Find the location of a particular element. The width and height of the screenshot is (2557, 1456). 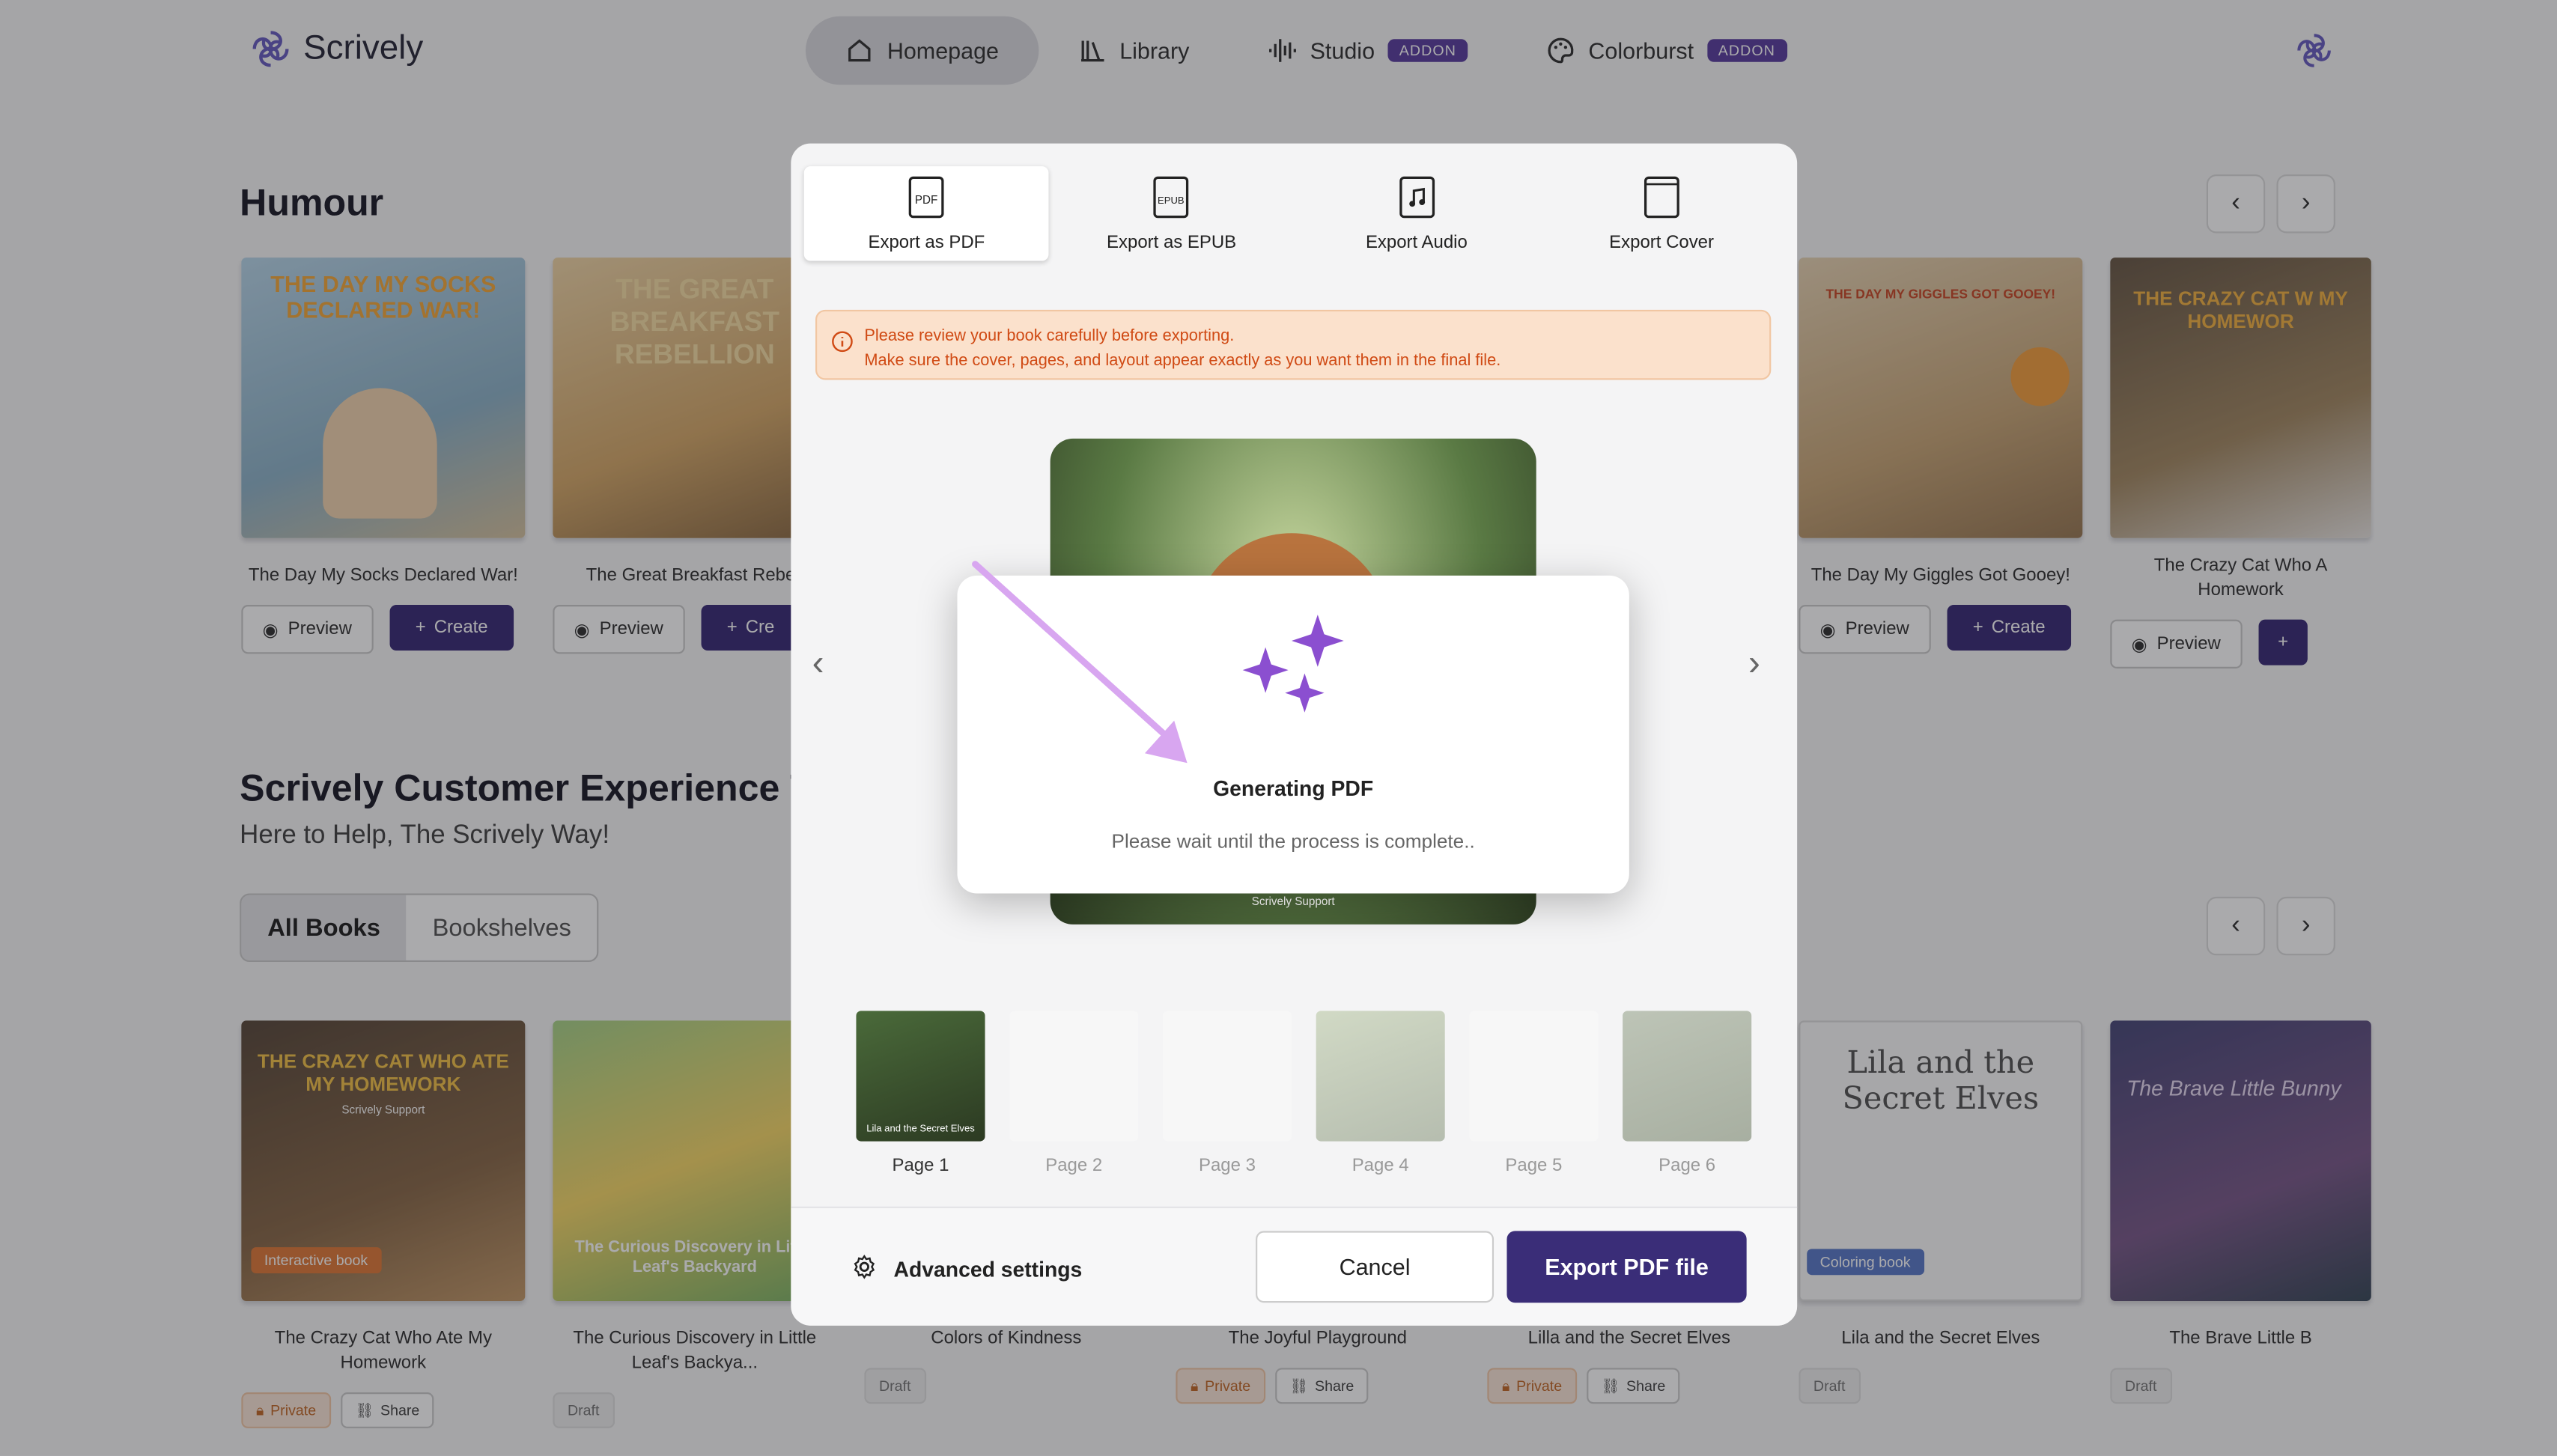

tab-export-pdf: PDF Export as PDF is located at coordinates (926, 213).